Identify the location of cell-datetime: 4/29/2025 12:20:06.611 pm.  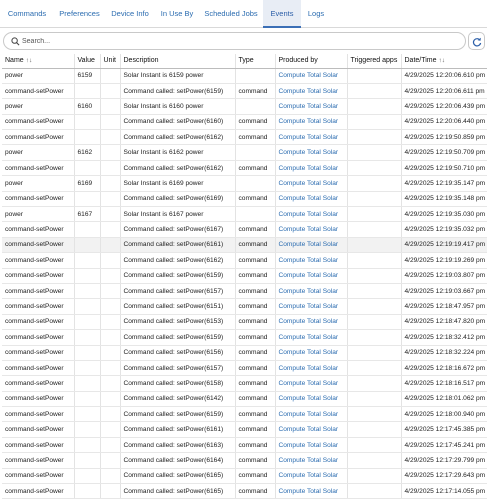
(444, 91).